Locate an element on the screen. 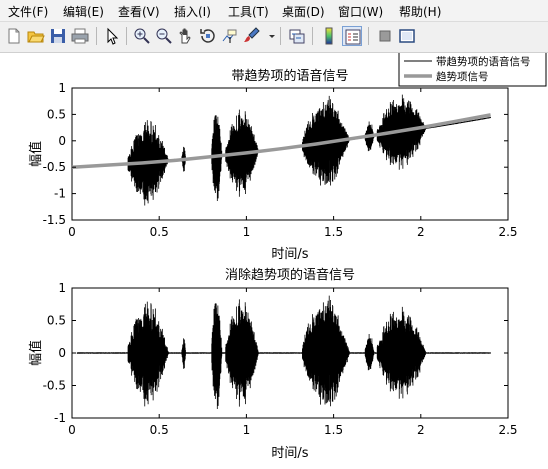 Image resolution: width=548 pixels, height=469 pixels. bottom-plot-title: 消除趋势项的语音信号 is located at coordinates (290, 275).